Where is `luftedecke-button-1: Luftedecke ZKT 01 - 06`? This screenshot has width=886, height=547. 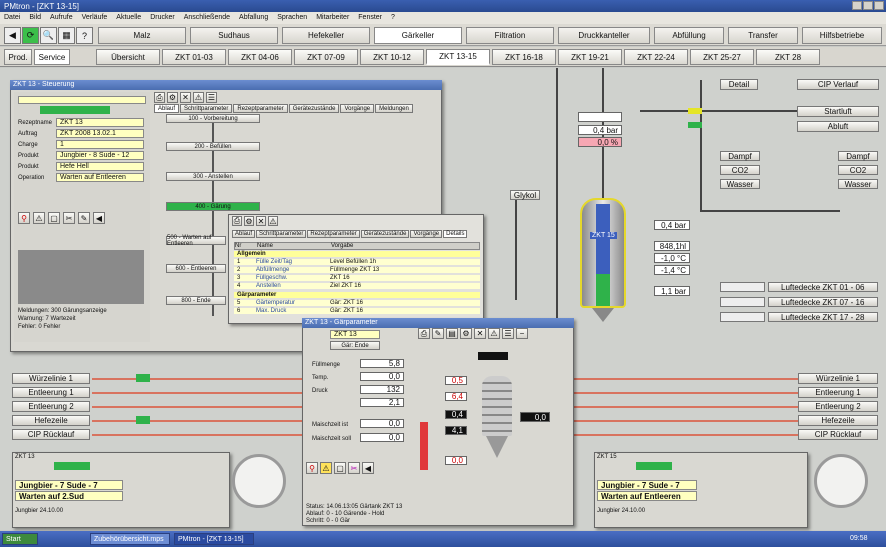
luftedecke-button-1: Luftedecke ZKT 01 - 06 is located at coordinates (823, 287).